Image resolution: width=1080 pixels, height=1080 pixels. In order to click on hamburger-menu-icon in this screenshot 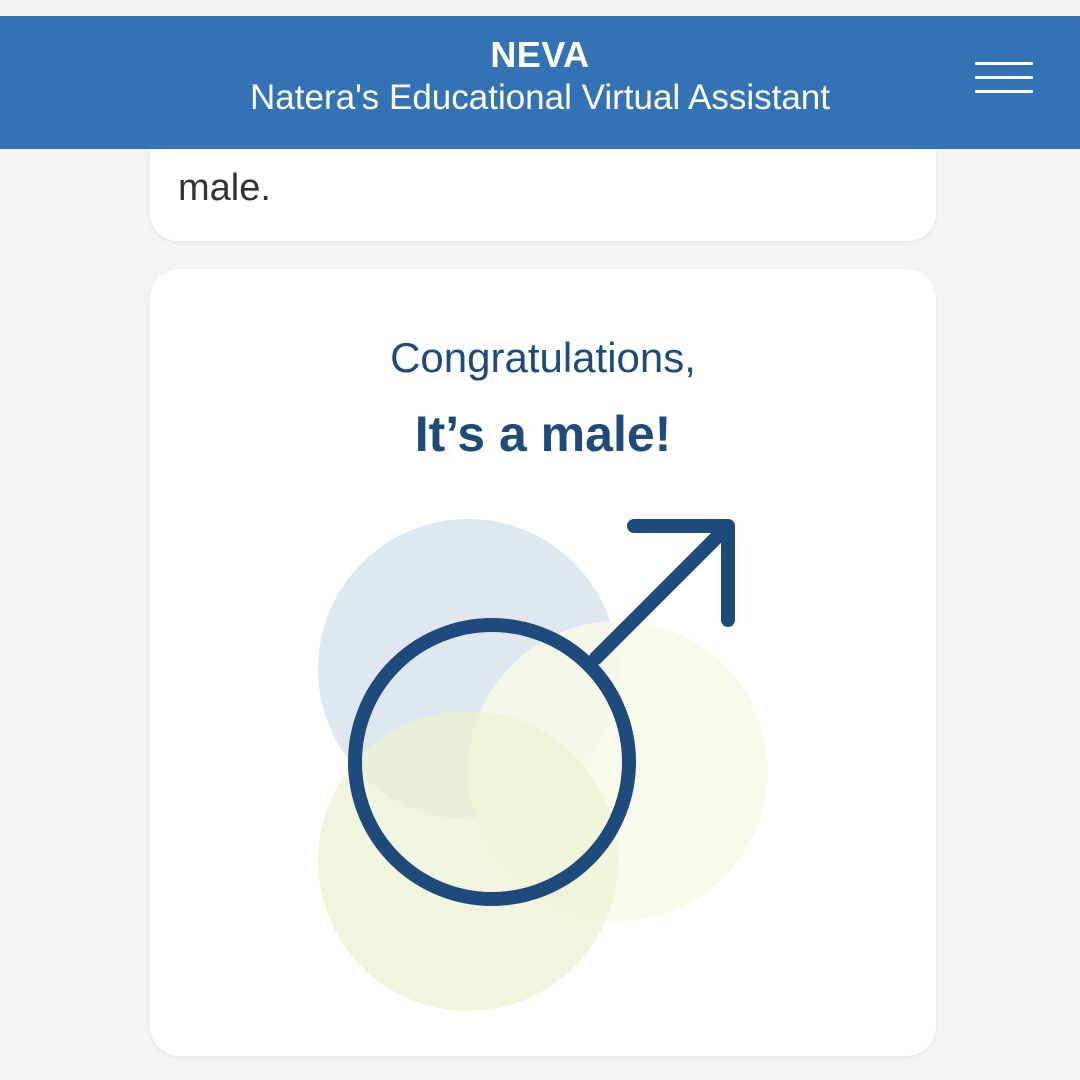, I will do `click(1004, 77)`.